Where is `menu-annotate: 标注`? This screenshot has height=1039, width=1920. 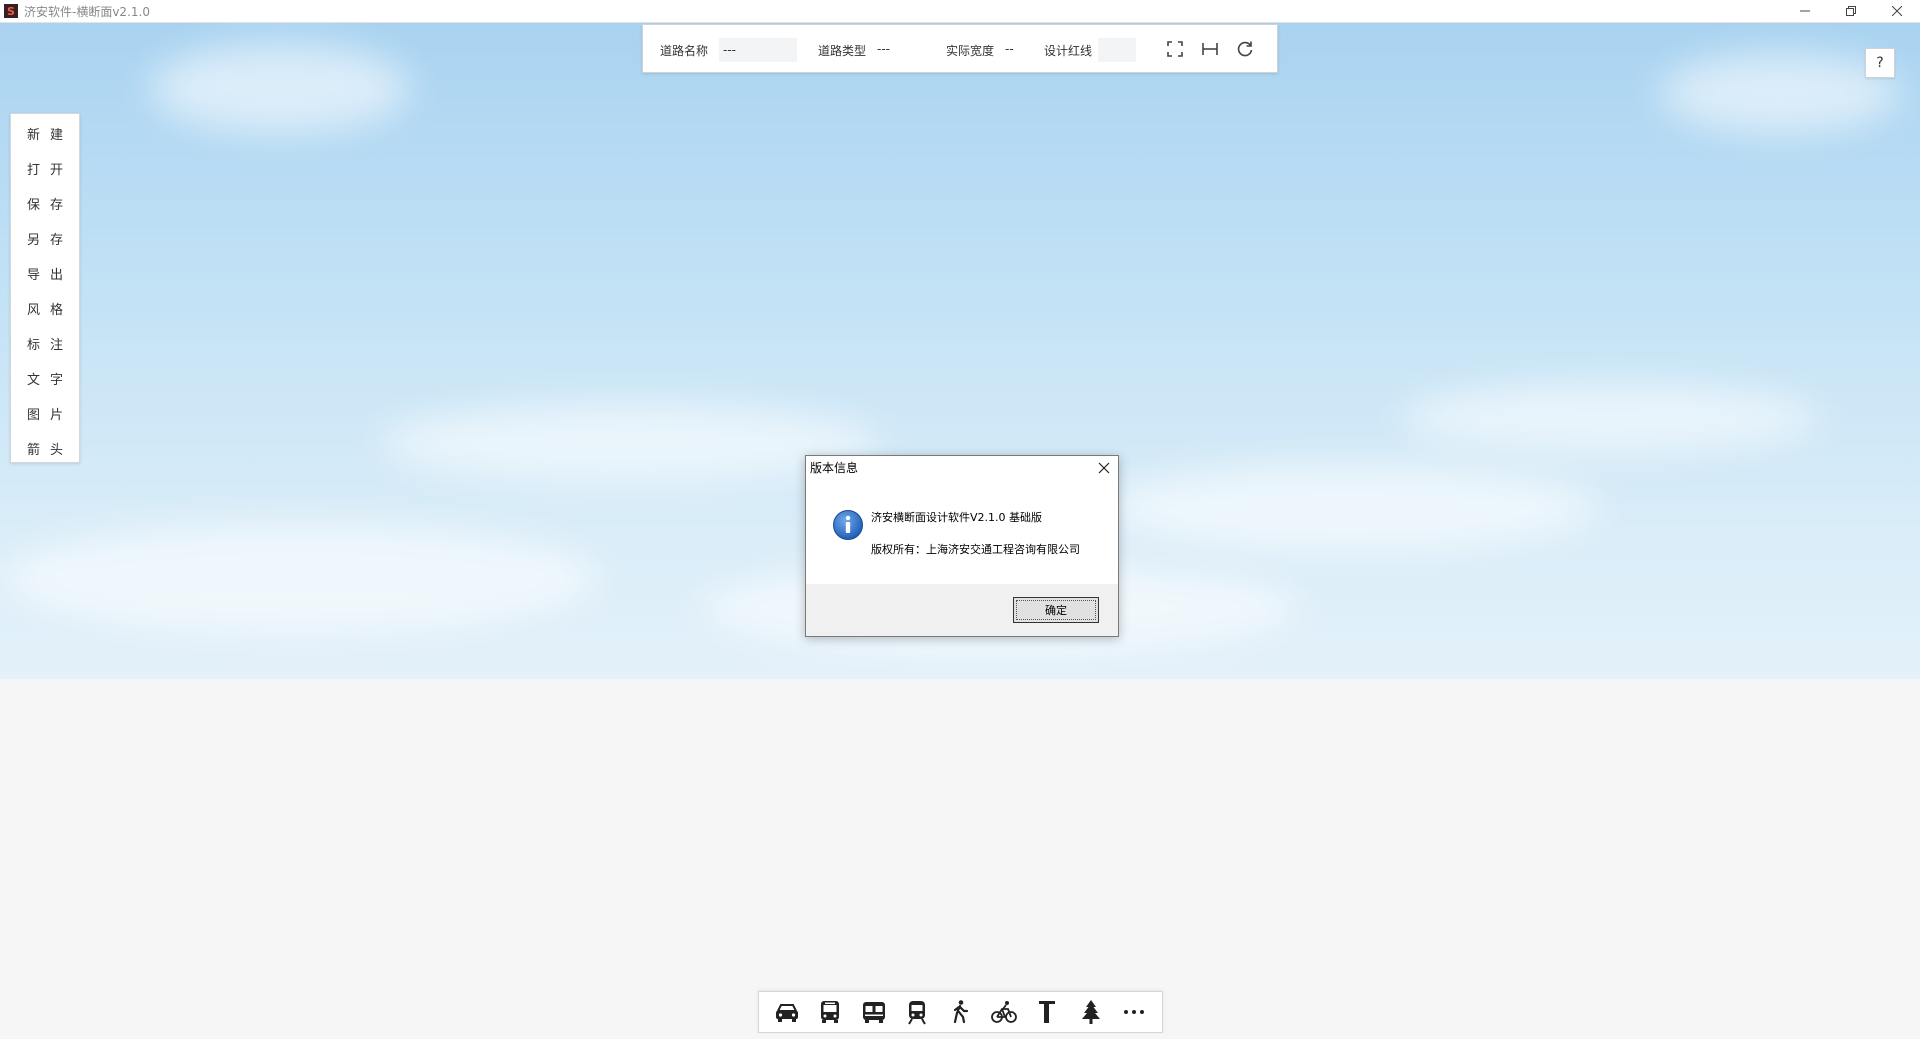
menu-annotate: 标注 is located at coordinates (45, 343).